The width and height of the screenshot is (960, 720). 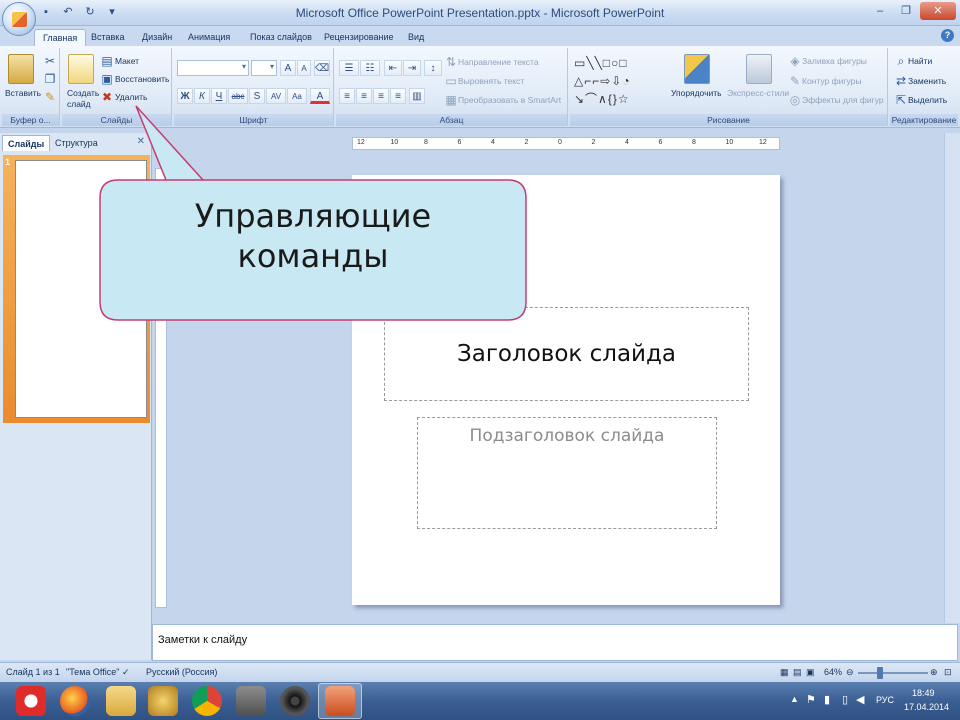 I want to click on tab-slides: Слайды, so click(x=26, y=143).